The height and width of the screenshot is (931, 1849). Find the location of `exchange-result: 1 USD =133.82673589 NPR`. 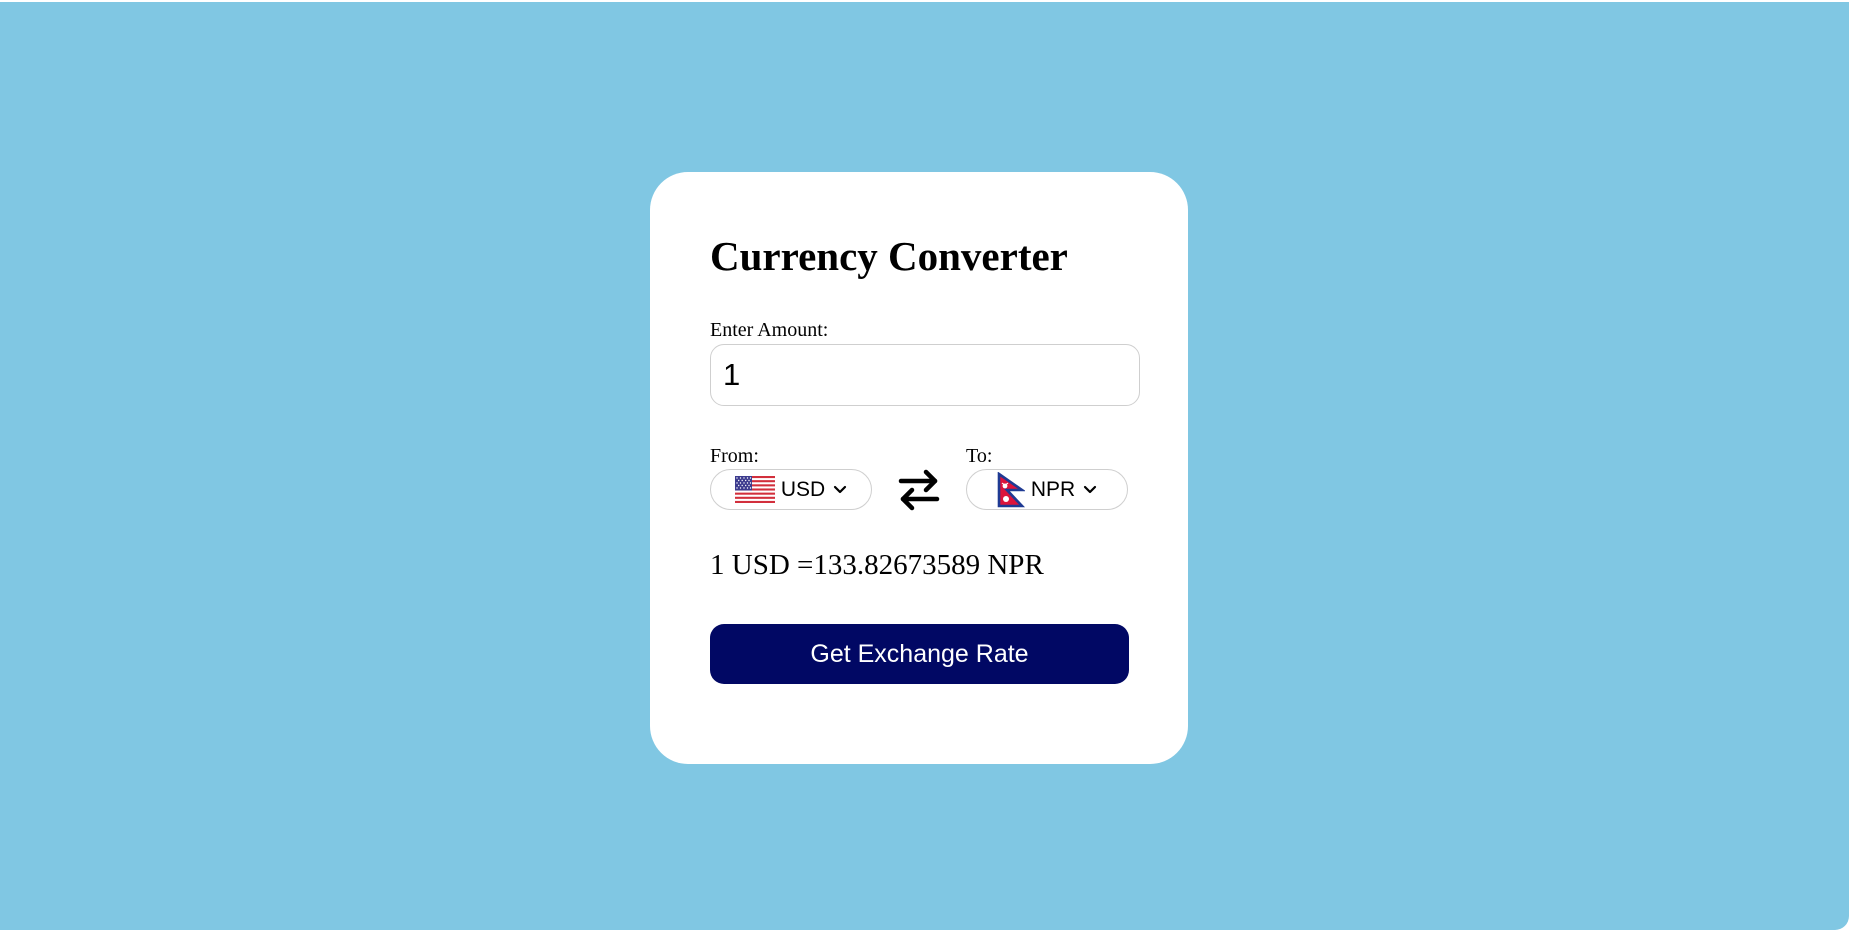

exchange-result: 1 USD =133.82673589 NPR is located at coordinates (877, 565).